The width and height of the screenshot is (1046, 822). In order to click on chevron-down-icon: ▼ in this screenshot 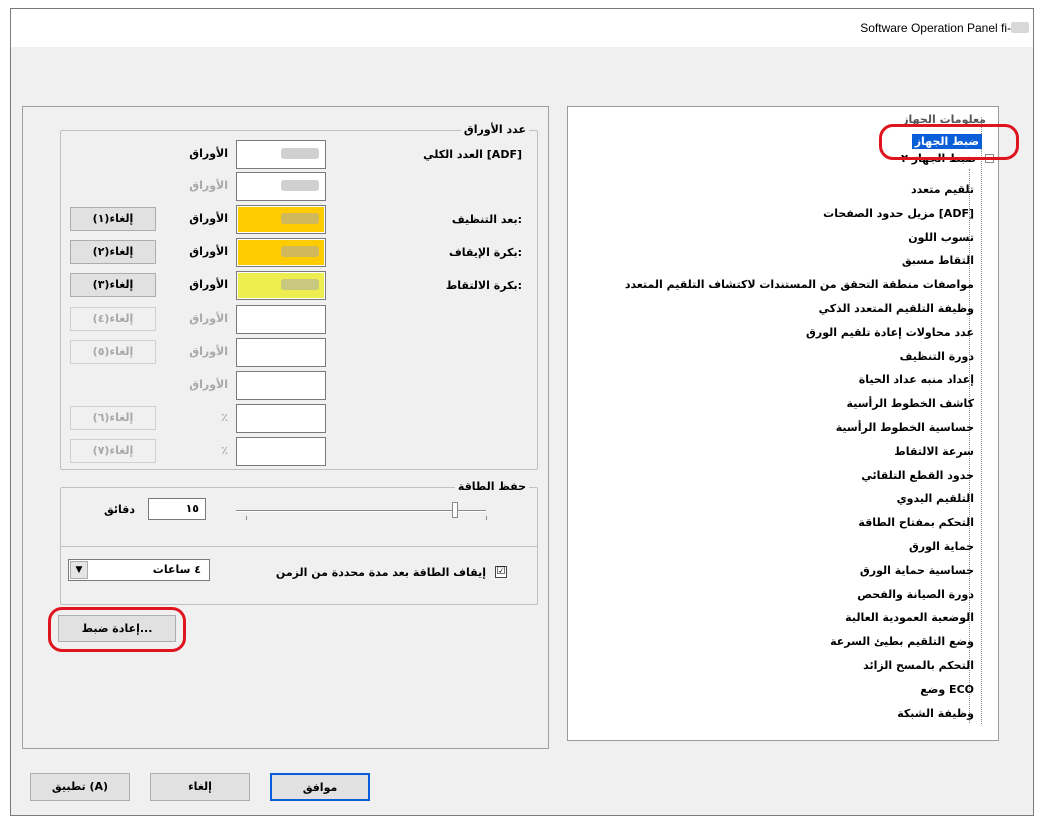, I will do `click(79, 570)`.